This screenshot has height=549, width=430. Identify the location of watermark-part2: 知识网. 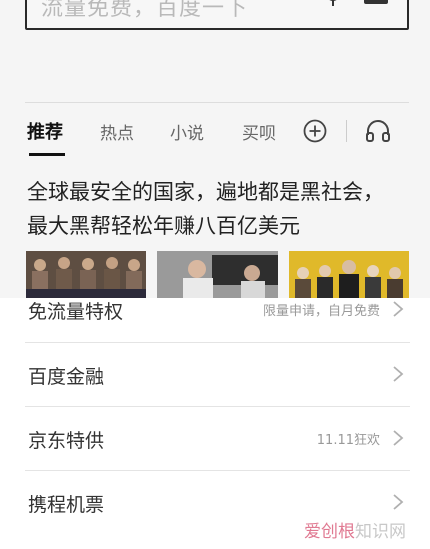
(380, 532).